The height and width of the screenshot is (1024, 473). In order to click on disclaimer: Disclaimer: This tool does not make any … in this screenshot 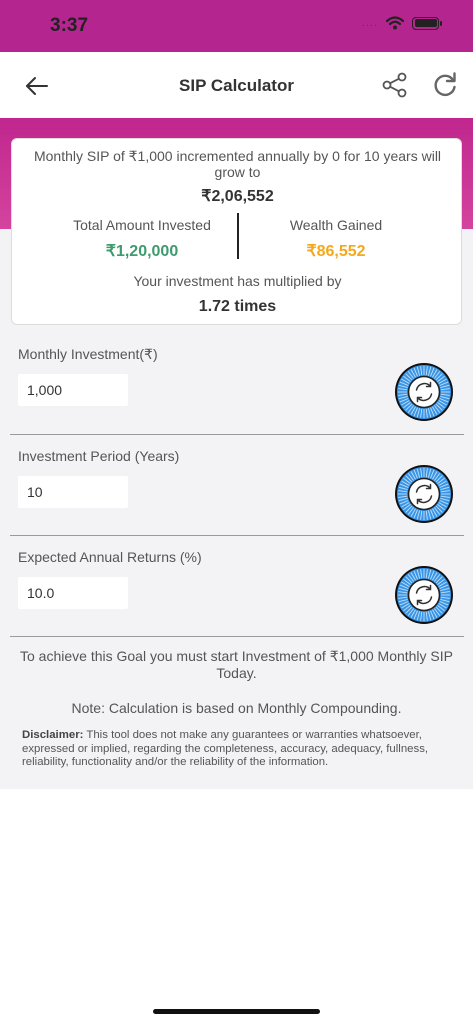, I will do `click(237, 749)`.